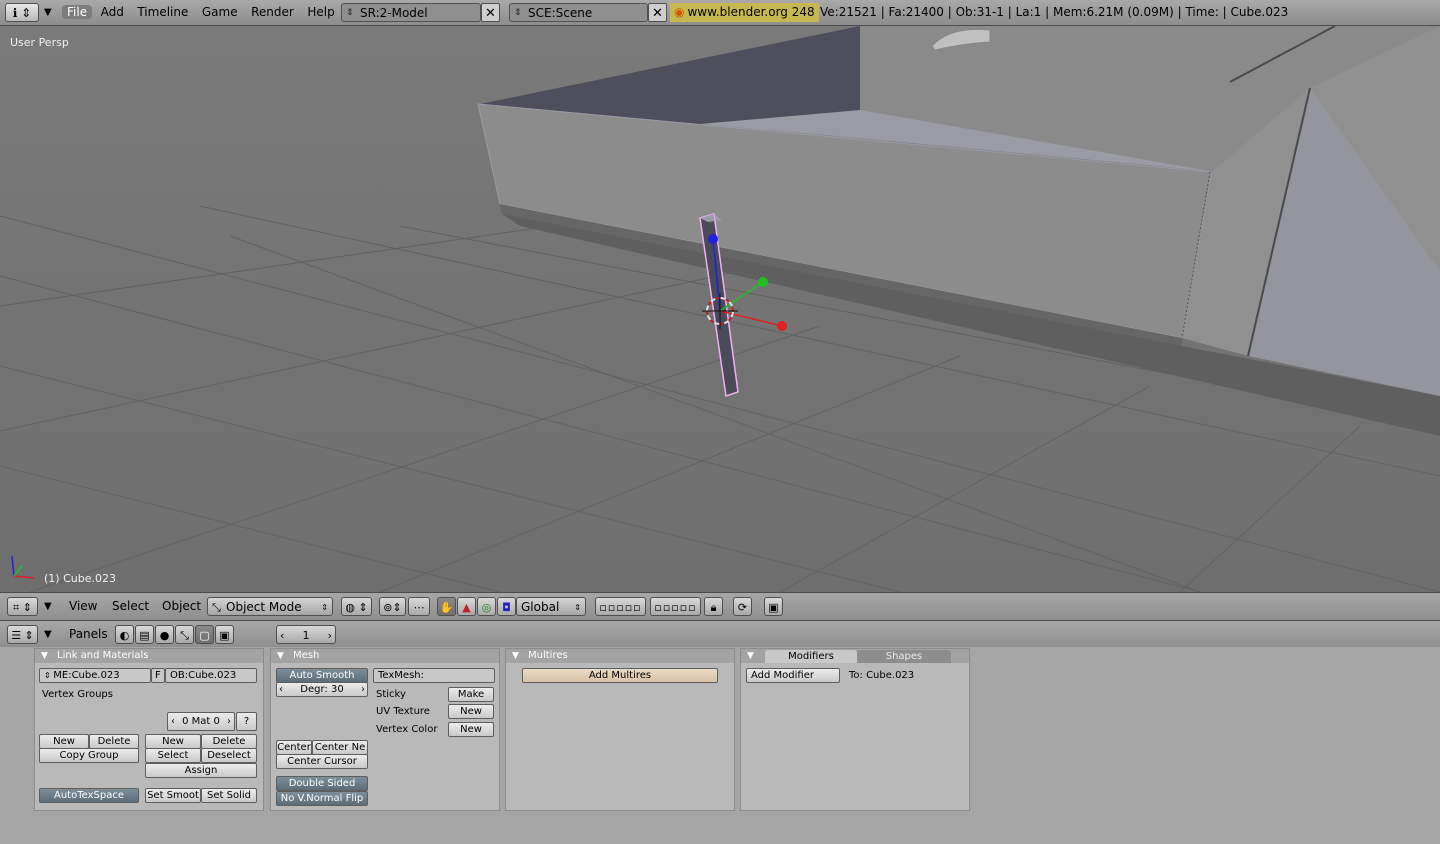 The image size is (1440, 844). Describe the element at coordinates (64, 741) in the screenshot. I see `vgroup-new-button: New` at that location.